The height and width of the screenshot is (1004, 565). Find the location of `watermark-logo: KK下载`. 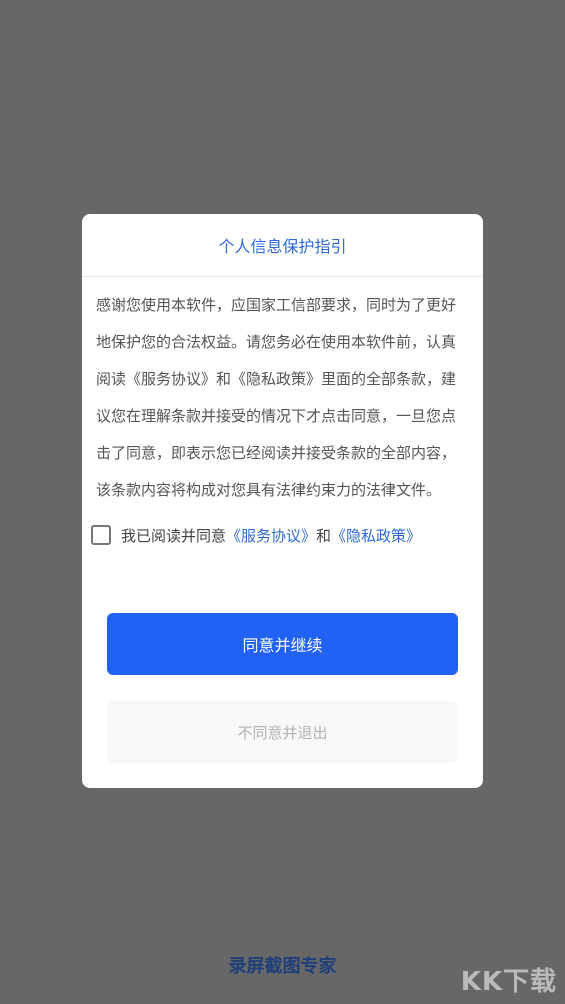

watermark-logo: KK下载 is located at coordinates (508, 982).